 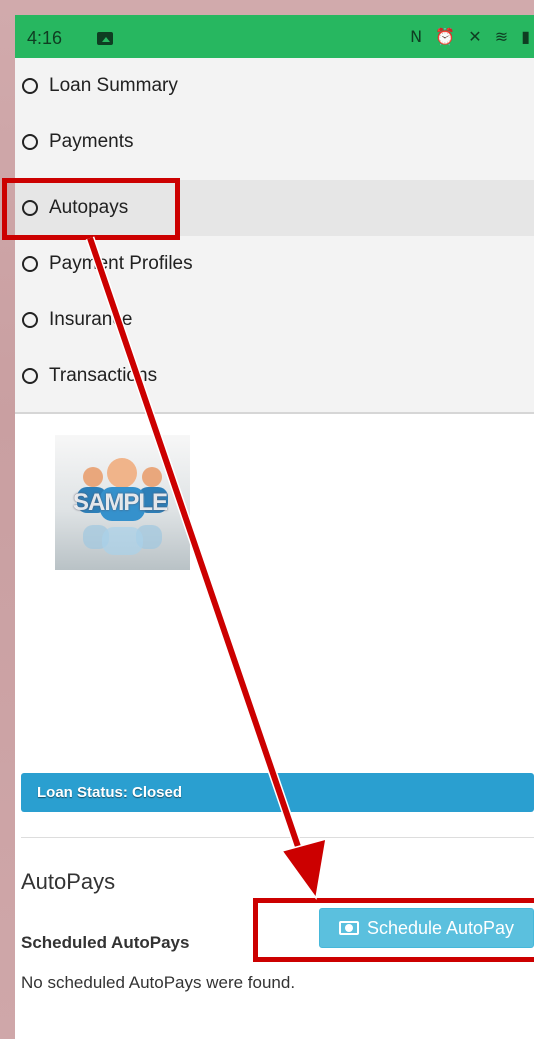 What do you see at coordinates (277, 792) in the screenshot?
I see `loan-status-banner: Loan Status: Closed` at bounding box center [277, 792].